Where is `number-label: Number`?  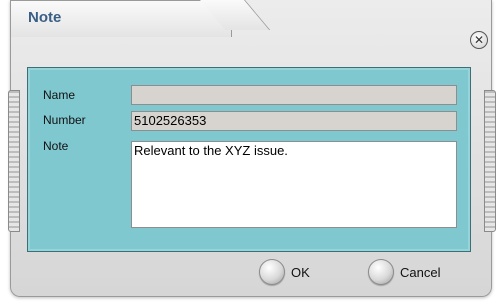
number-label: Number is located at coordinates (64, 120).